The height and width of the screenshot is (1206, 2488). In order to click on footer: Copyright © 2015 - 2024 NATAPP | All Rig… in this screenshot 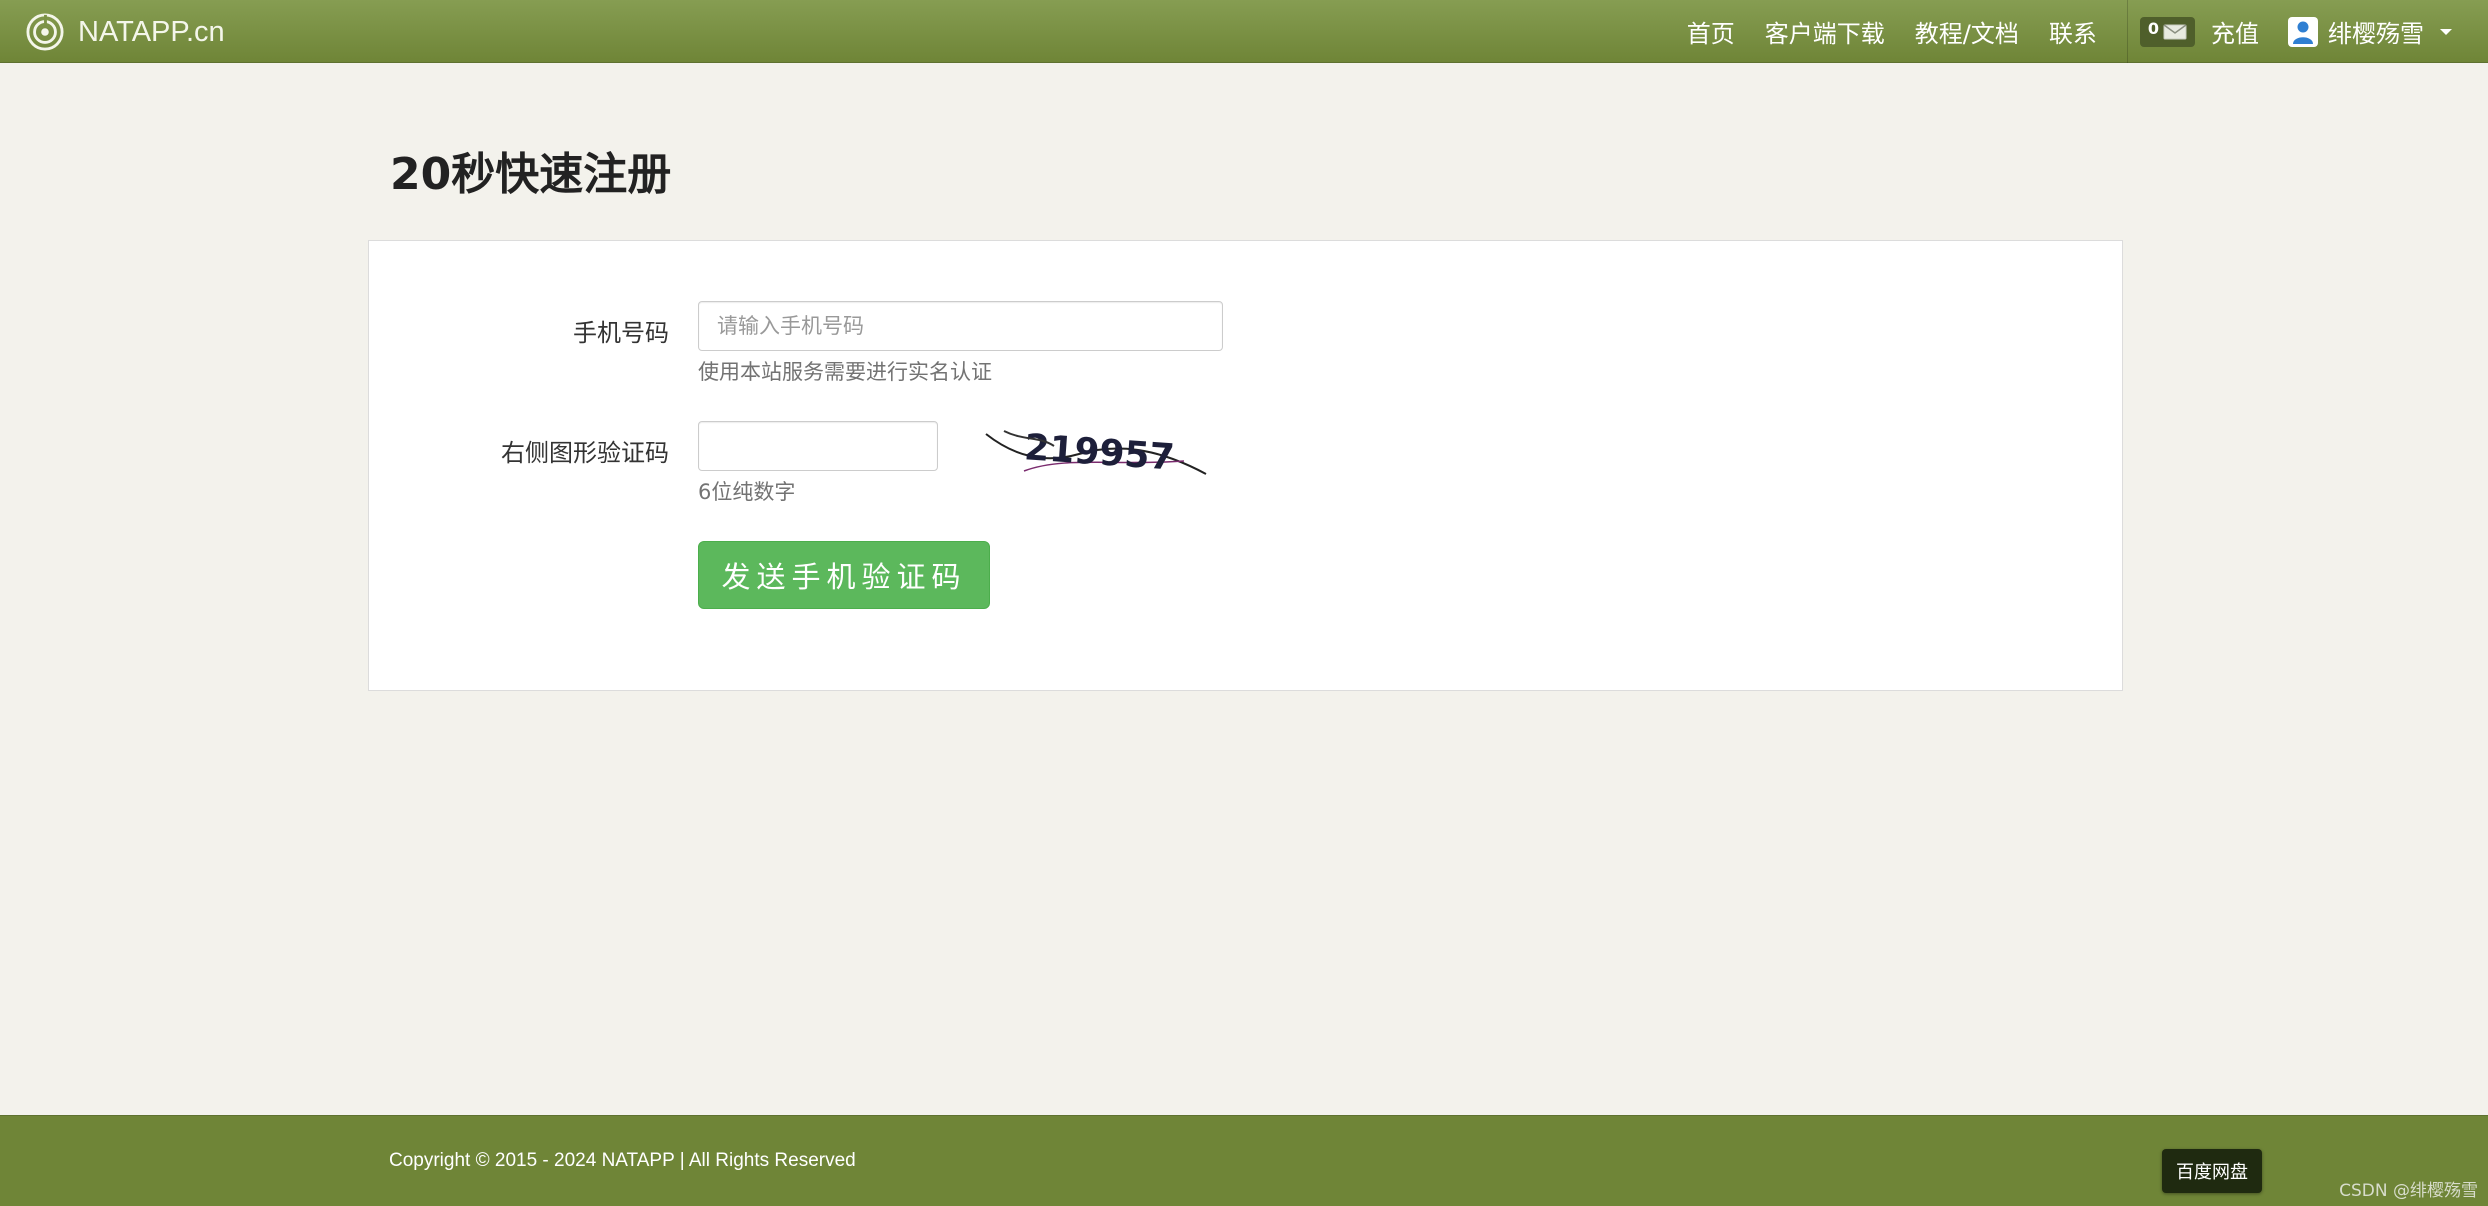, I will do `click(1244, 1160)`.